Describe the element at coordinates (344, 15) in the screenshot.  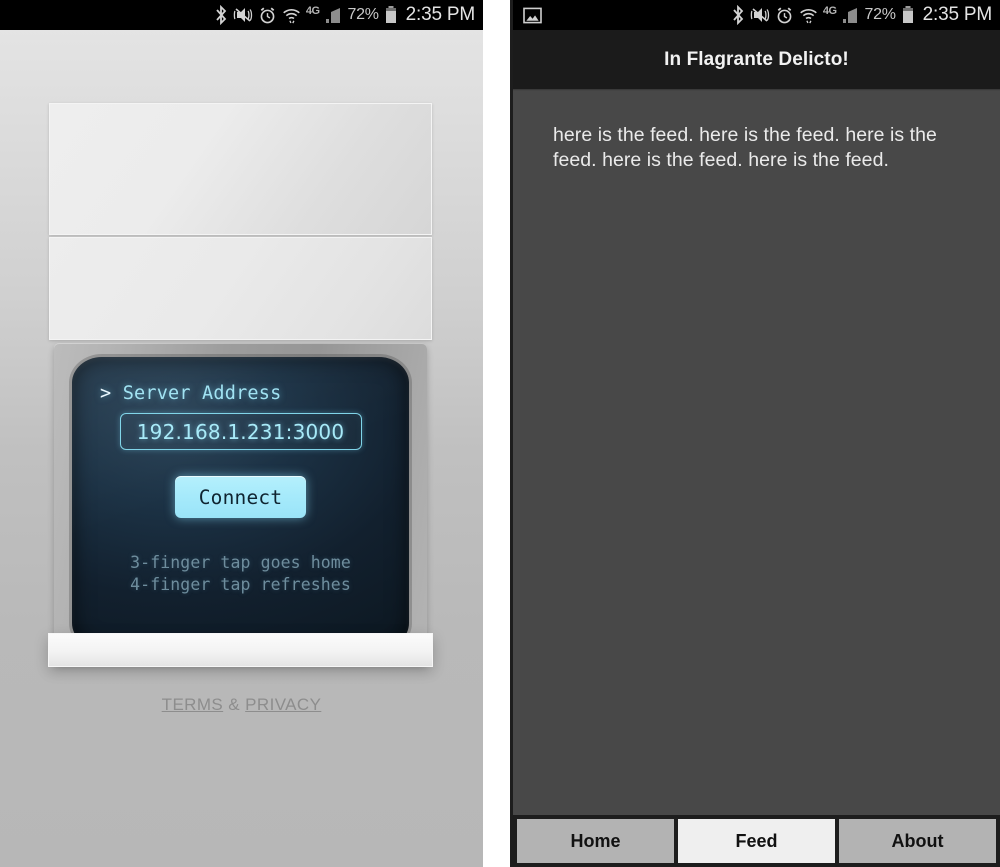
I see `status-bar-right-icons: 4G 72% 2:35 PM` at that location.